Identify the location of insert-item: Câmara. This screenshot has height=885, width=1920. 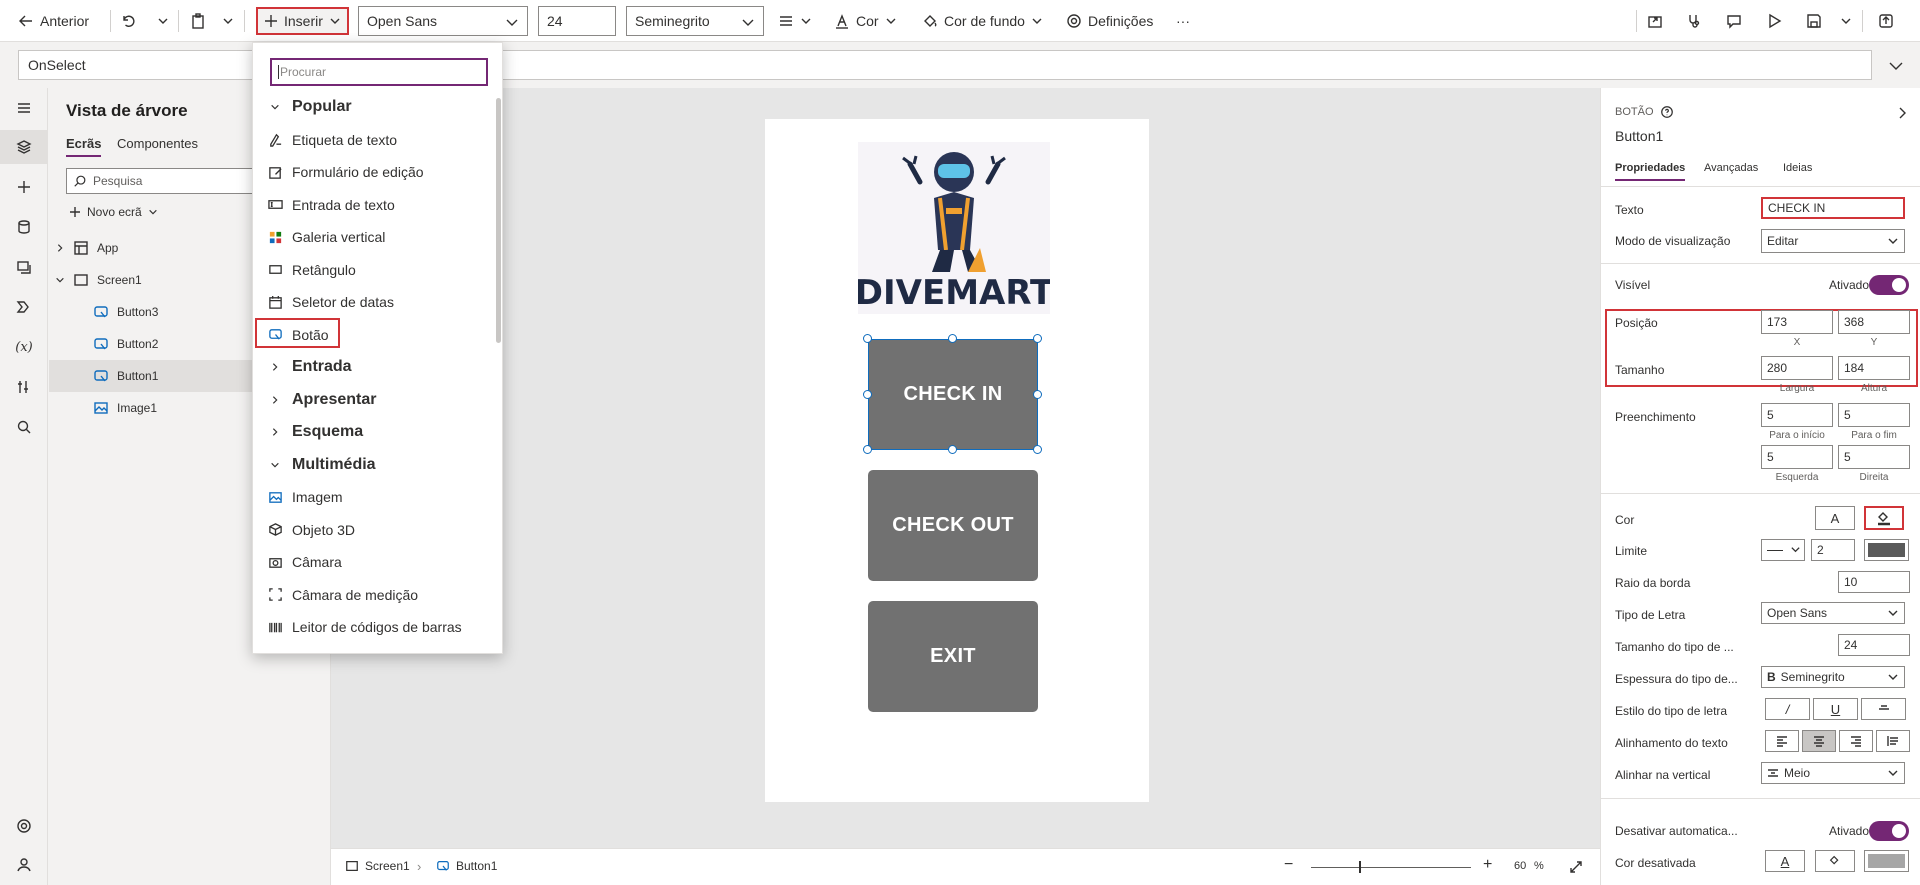
(373, 562).